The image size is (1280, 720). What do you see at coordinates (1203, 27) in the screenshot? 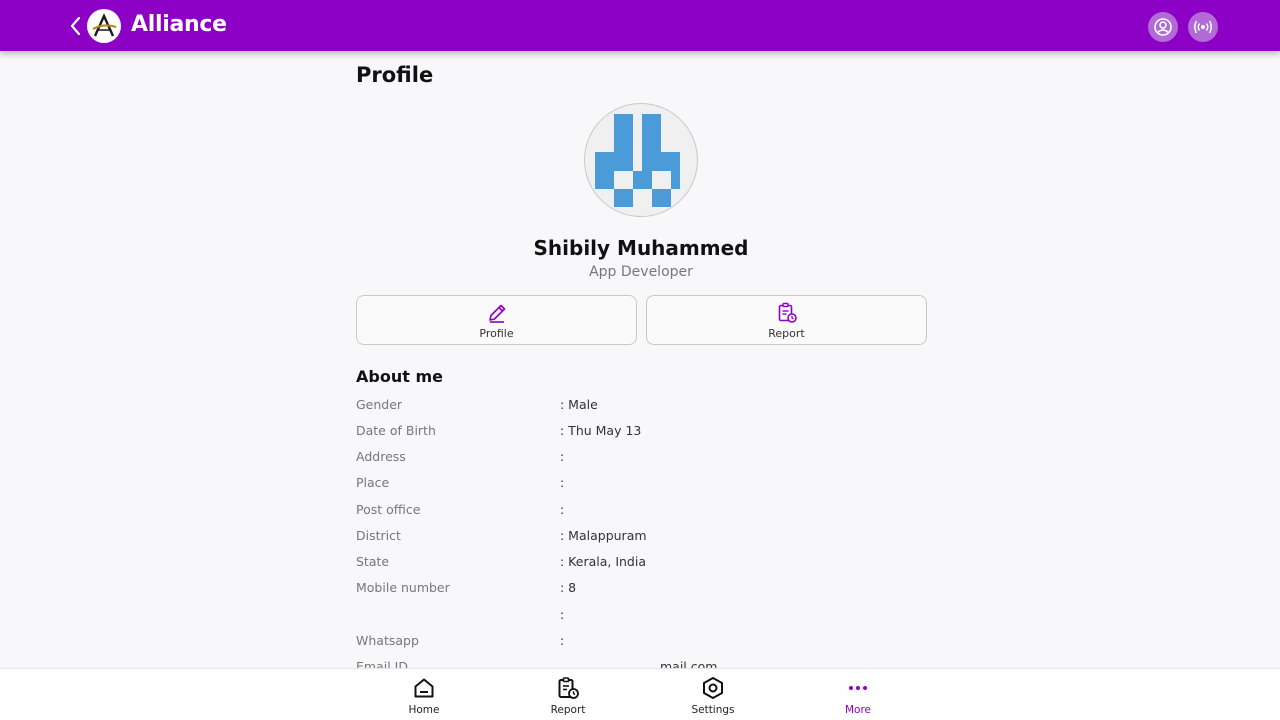
I see `broadcast-icon` at bounding box center [1203, 27].